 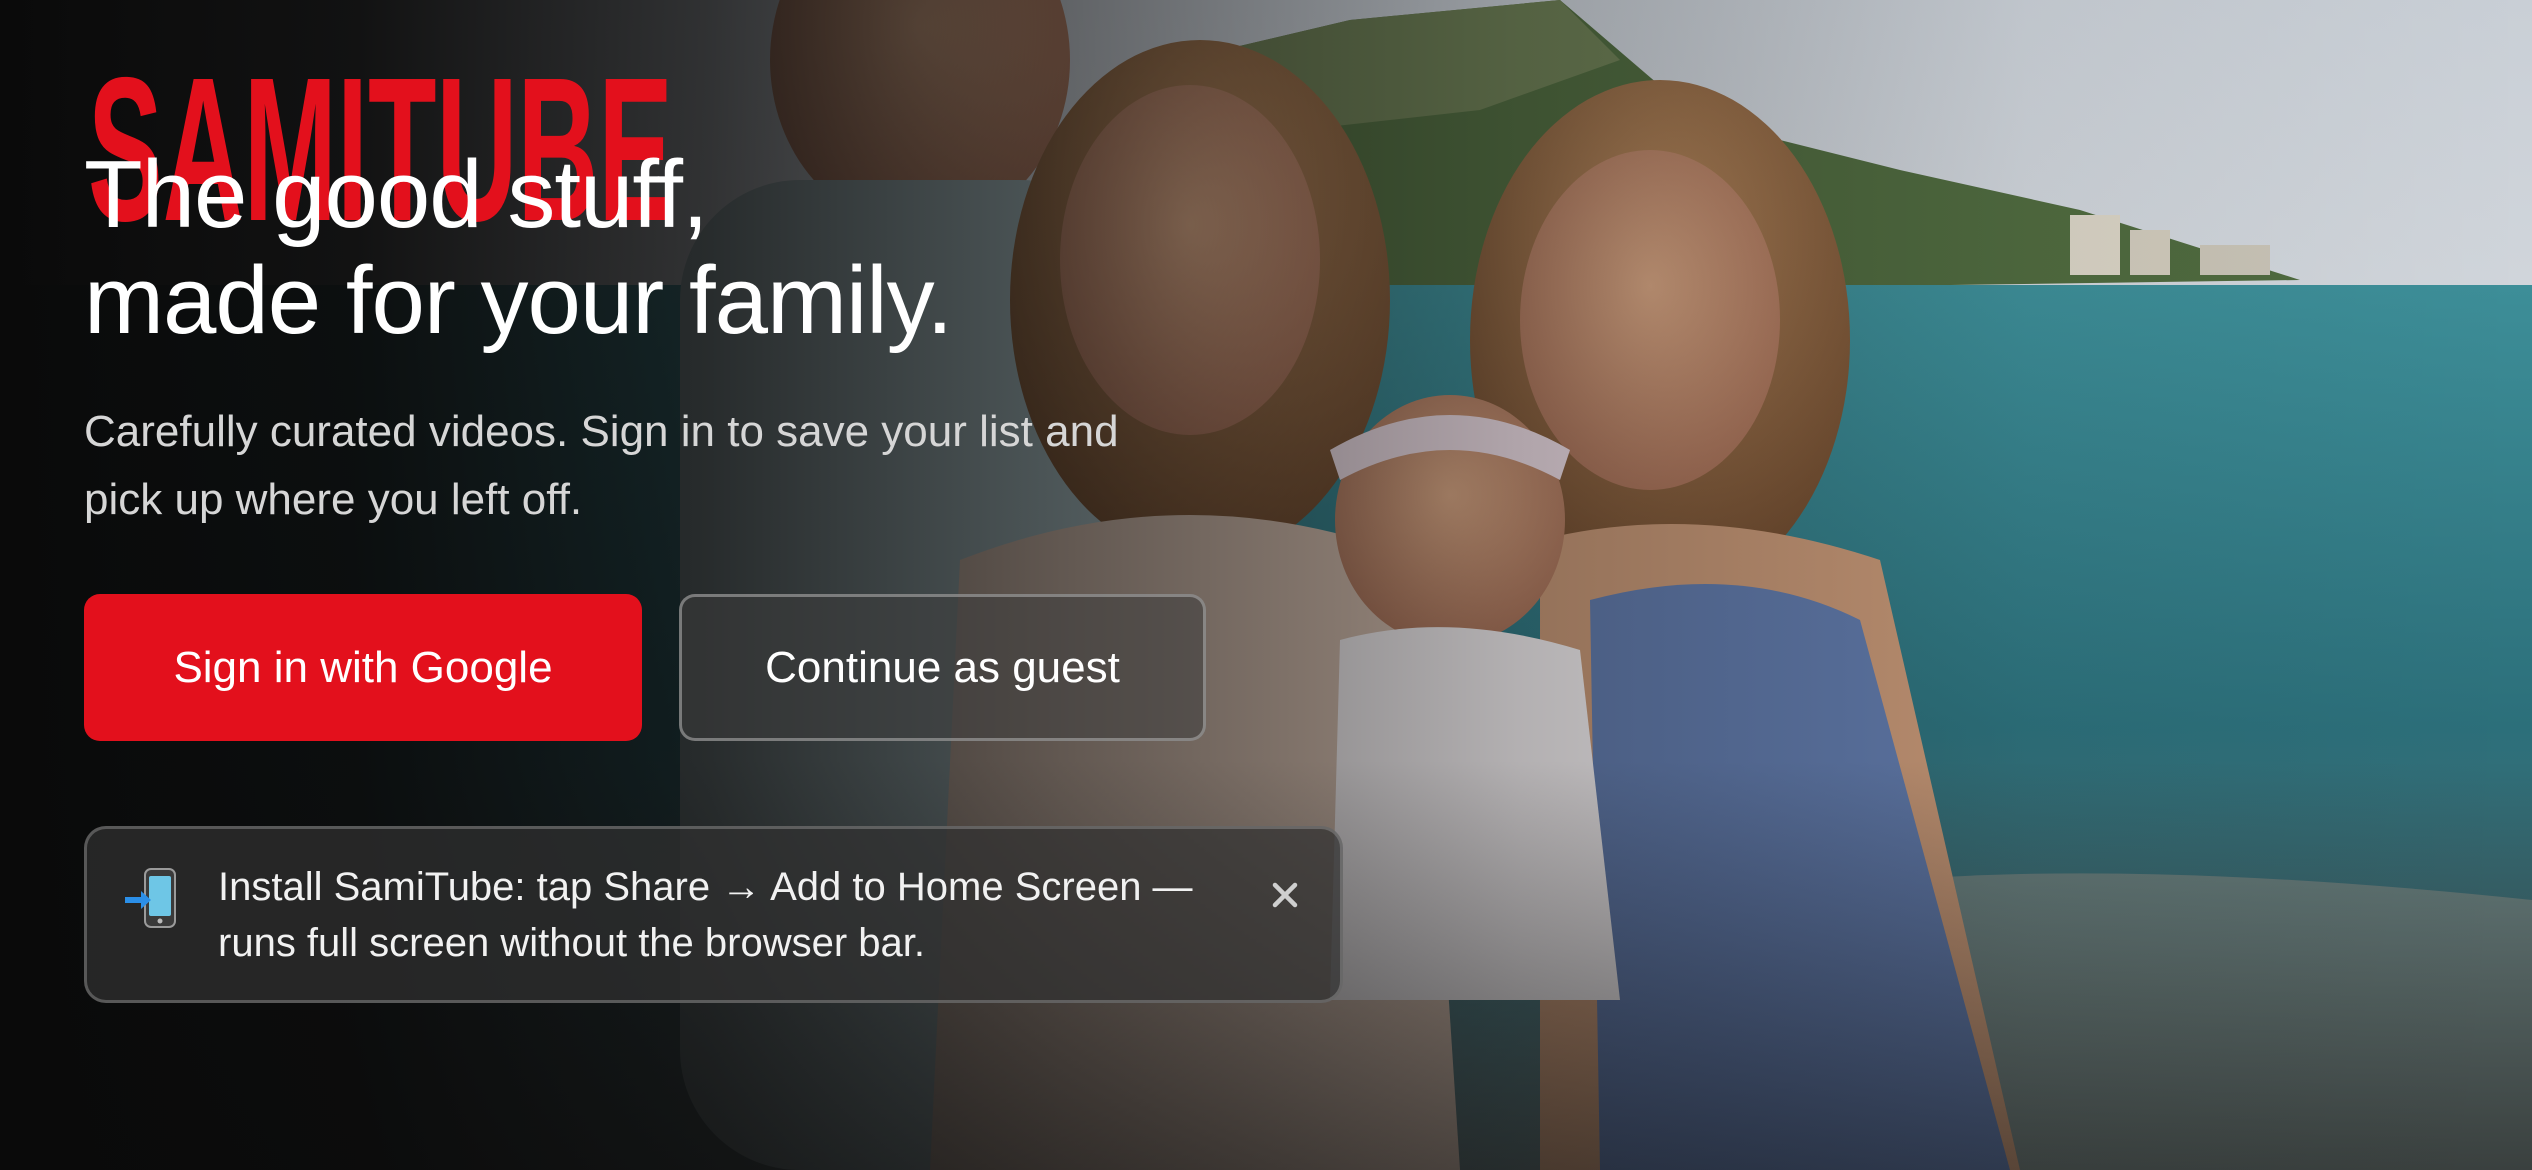 What do you see at coordinates (942, 667) in the screenshot?
I see `continue-as-guest-button: Continue as guest` at bounding box center [942, 667].